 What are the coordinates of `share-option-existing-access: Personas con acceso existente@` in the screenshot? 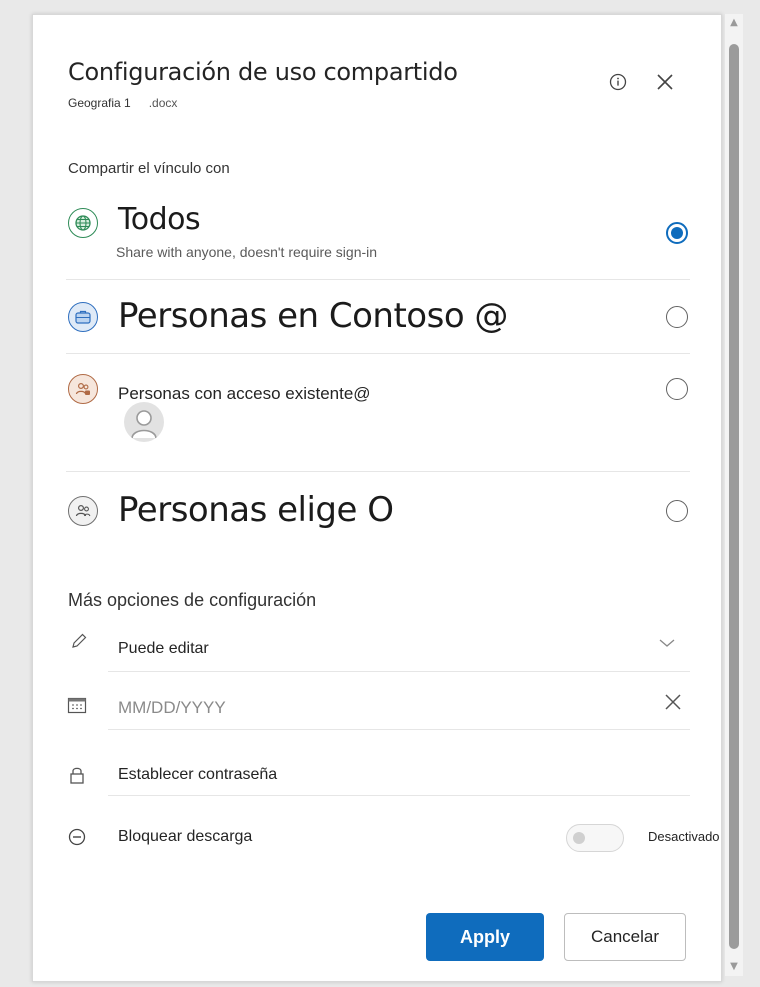 It's located at (378, 413).